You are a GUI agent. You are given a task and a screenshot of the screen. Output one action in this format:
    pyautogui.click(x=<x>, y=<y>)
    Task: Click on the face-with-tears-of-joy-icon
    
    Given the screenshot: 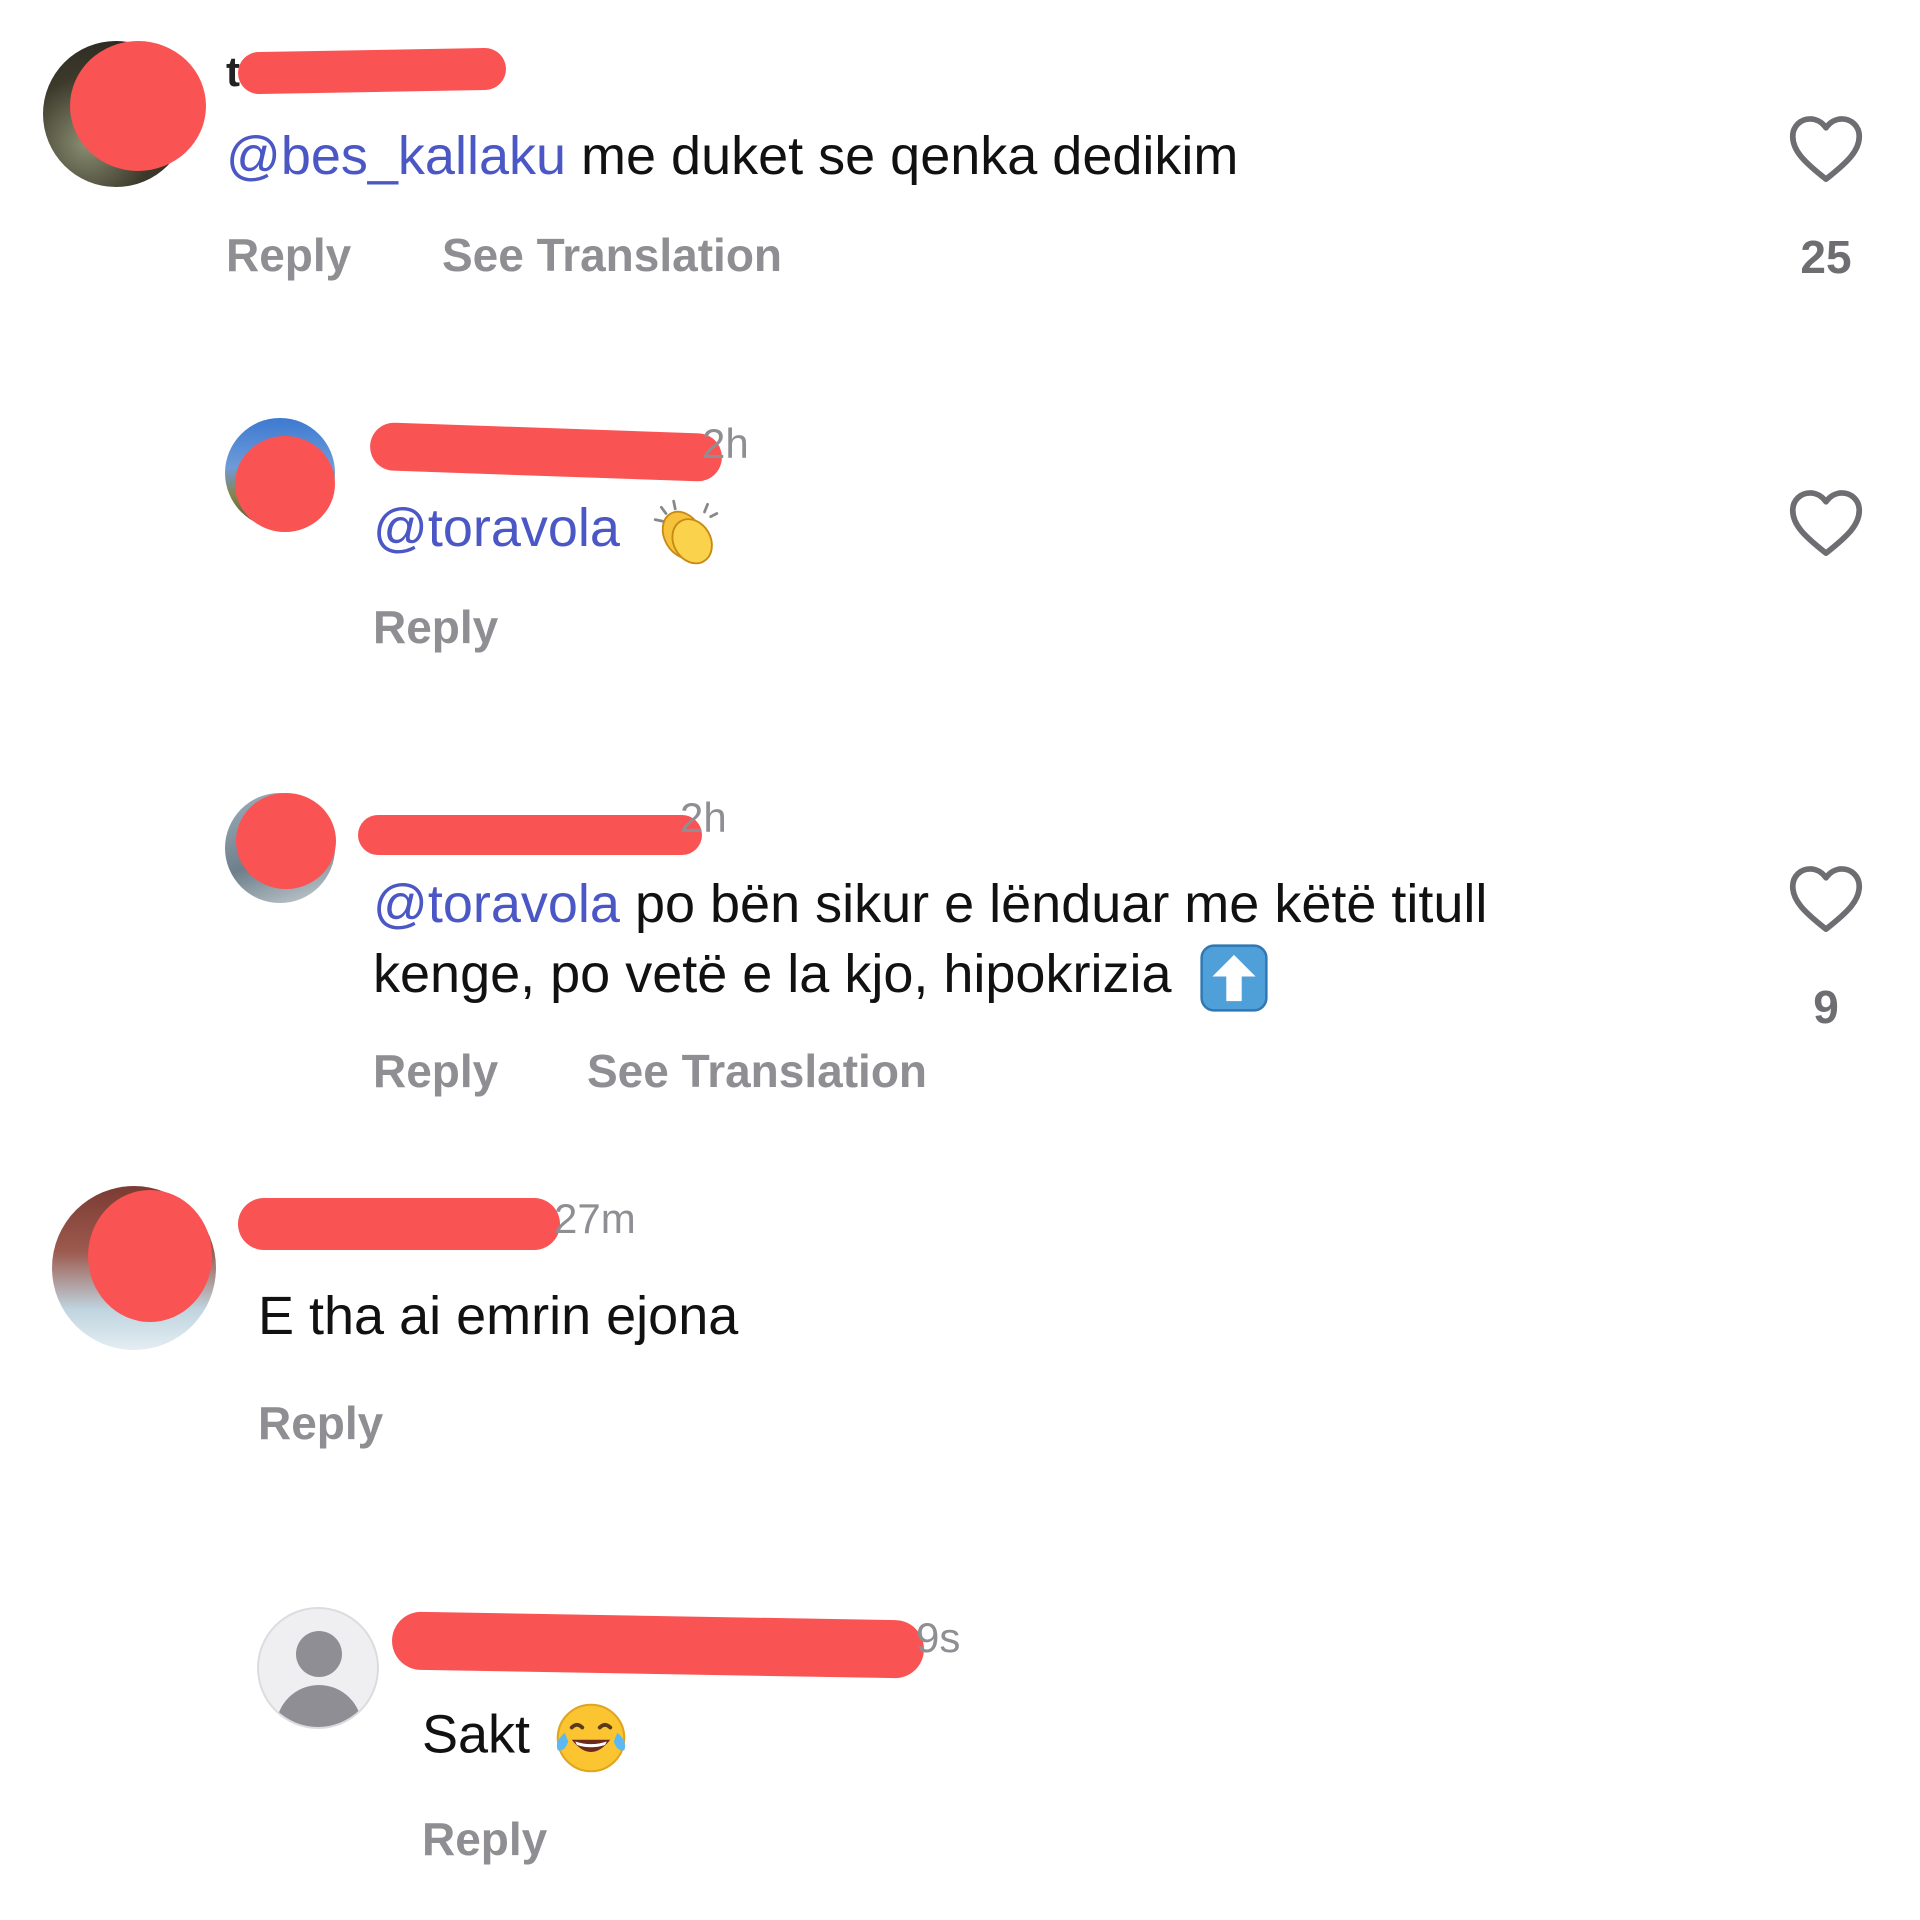 What is the action you would take?
    pyautogui.click(x=591, y=1738)
    